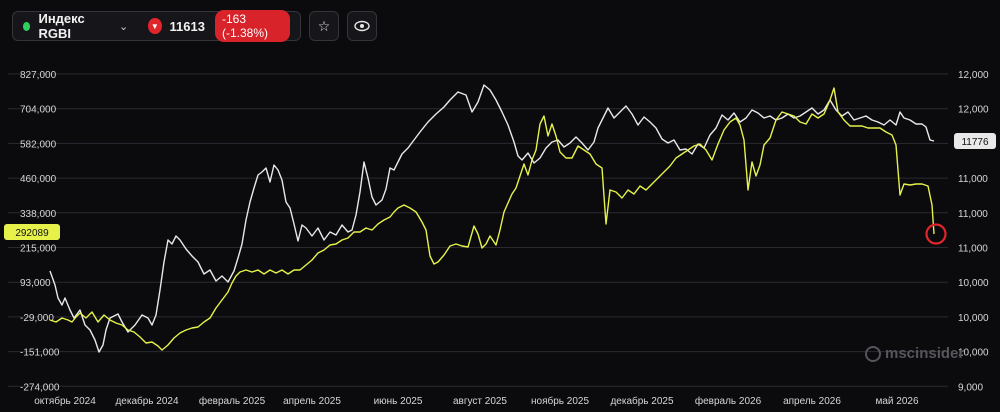  What do you see at coordinates (147, 401) in the screenshot?
I see `x-tick-label: декабрь 2024` at bounding box center [147, 401].